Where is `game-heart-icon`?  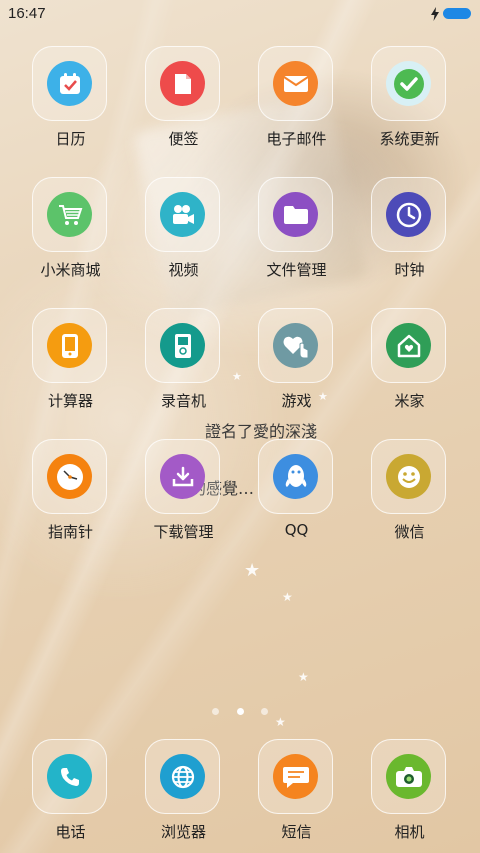 game-heart-icon is located at coordinates (295, 345).